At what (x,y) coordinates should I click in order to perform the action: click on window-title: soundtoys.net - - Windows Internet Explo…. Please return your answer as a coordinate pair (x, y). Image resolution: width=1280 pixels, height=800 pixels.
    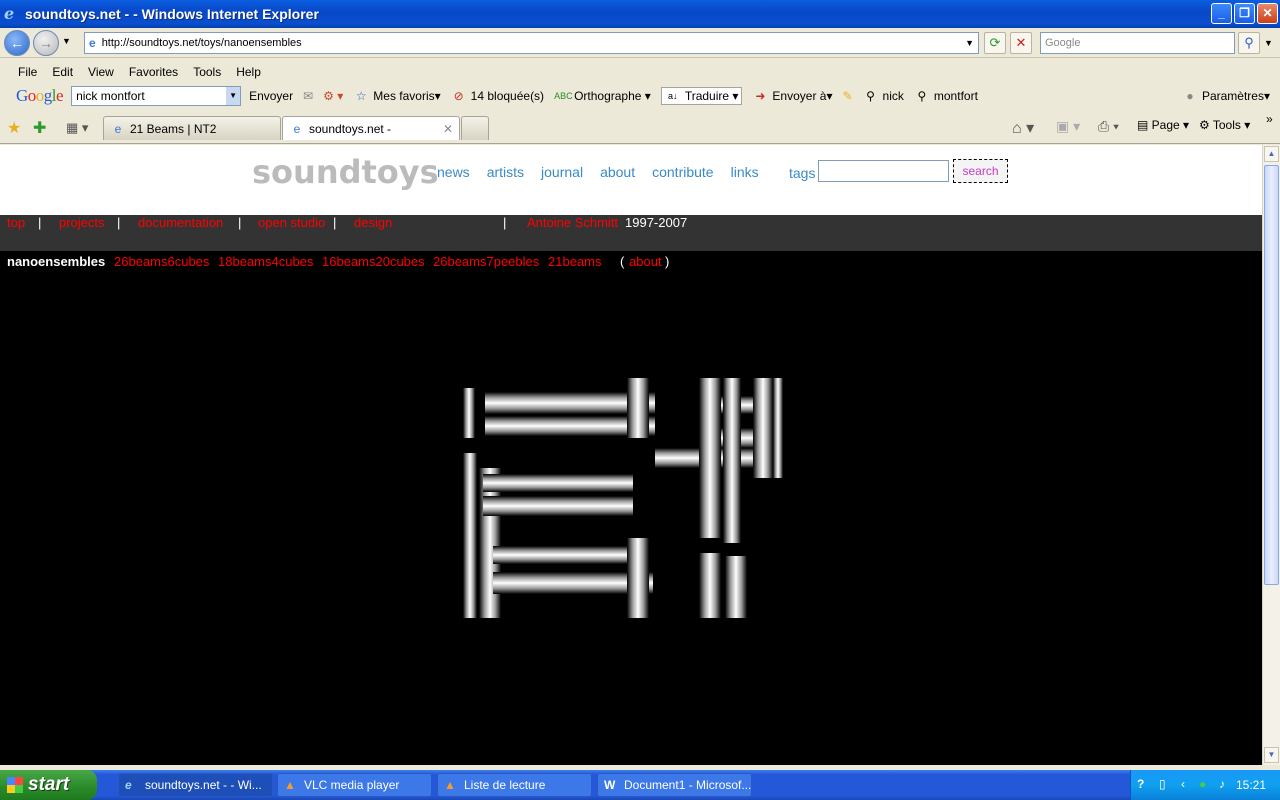
    Looking at the image, I should click on (172, 14).